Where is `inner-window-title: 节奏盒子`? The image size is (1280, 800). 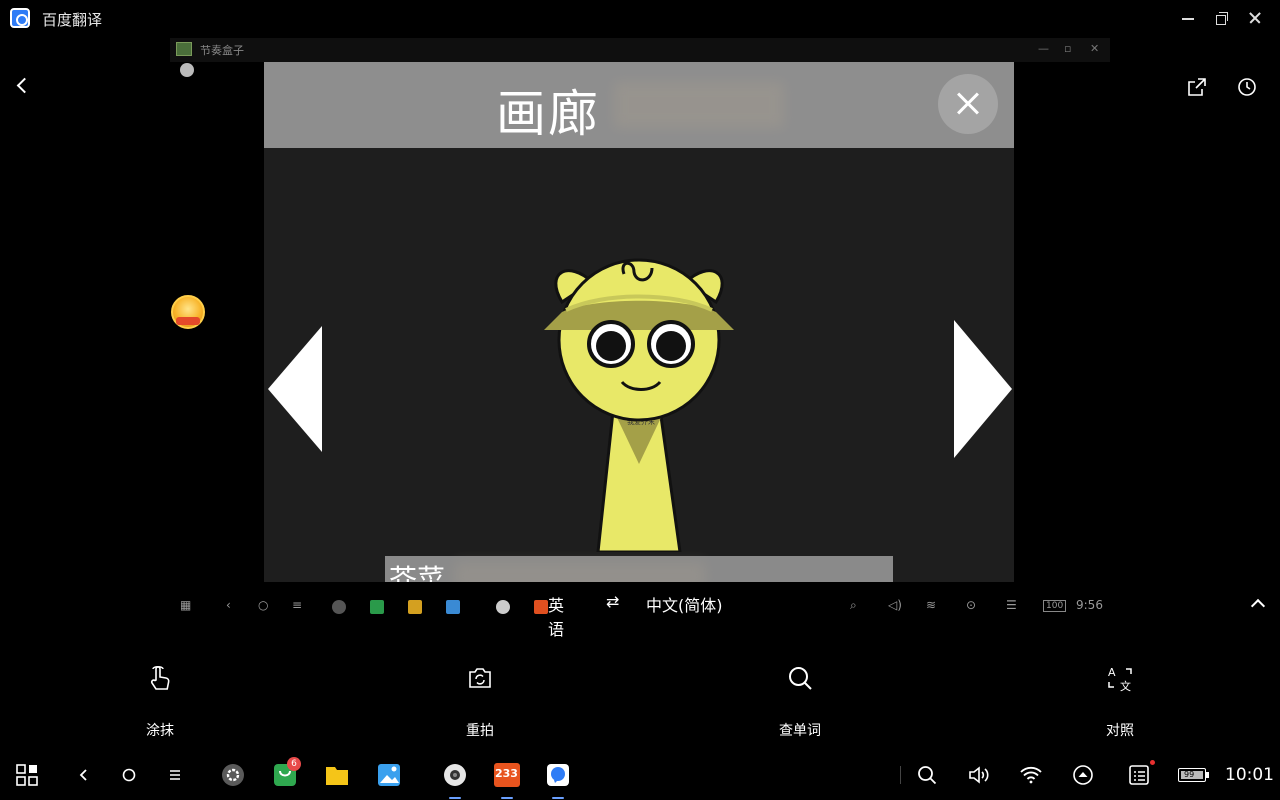 inner-window-title: 节奏盒子 is located at coordinates (222, 50).